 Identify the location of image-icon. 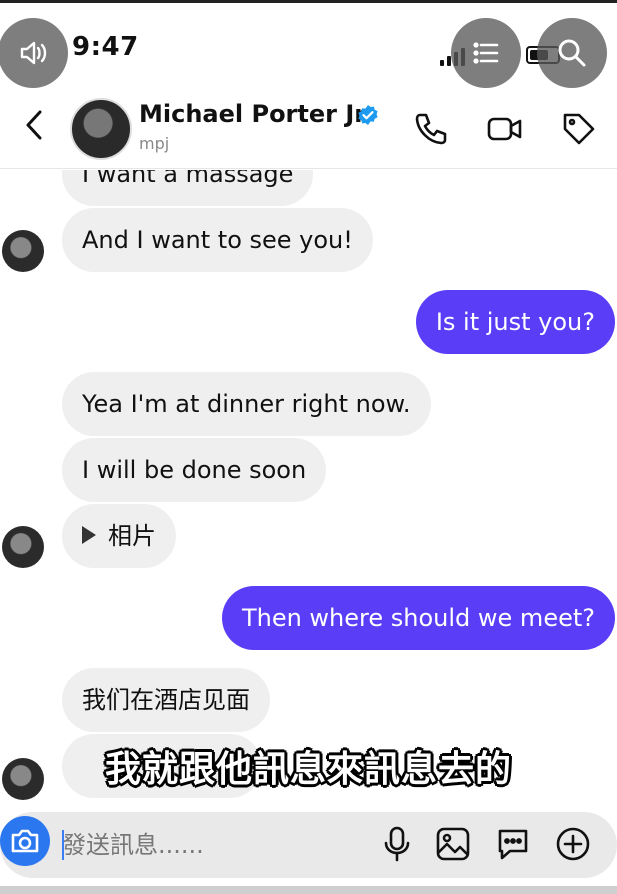
(453, 844).